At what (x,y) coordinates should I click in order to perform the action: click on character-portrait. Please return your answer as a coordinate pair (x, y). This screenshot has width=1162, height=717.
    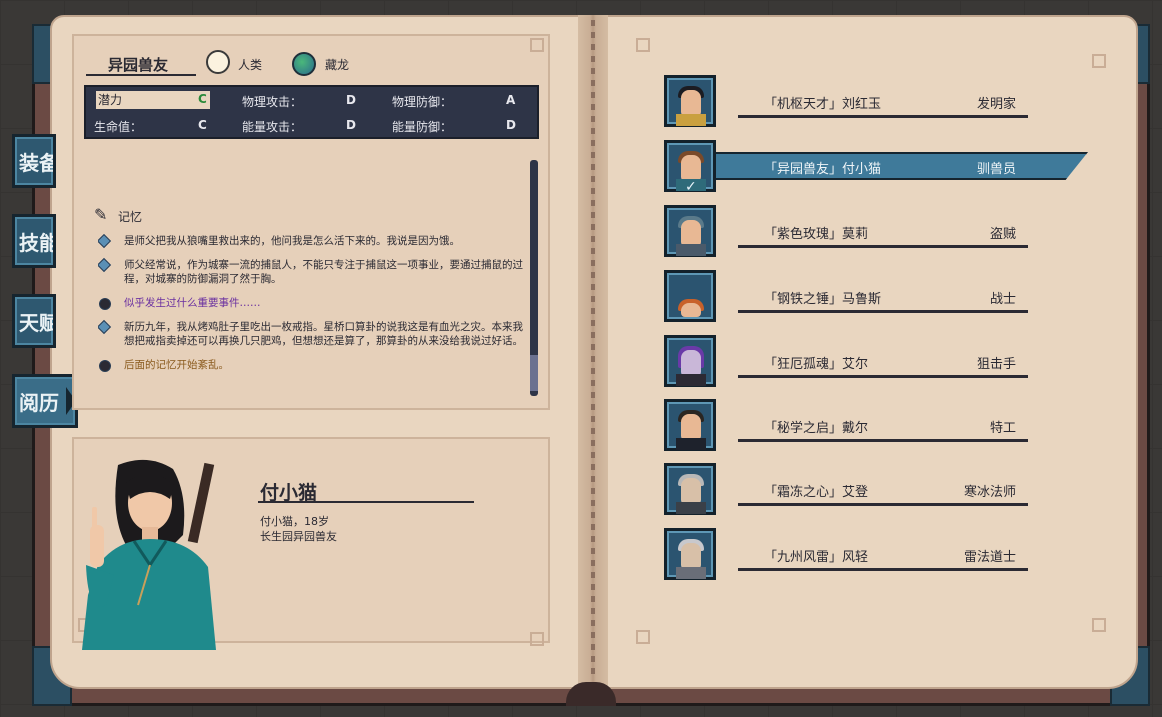
    Looking at the image, I should click on (150, 552).